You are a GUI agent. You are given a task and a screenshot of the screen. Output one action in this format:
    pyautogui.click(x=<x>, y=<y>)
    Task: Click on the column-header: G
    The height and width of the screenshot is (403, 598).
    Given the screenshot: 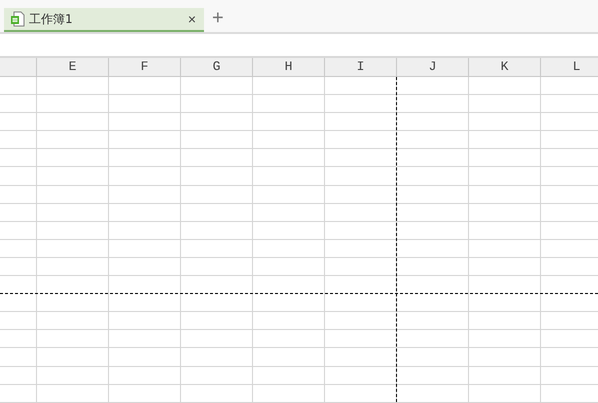 What is the action you would take?
    pyautogui.click(x=217, y=67)
    